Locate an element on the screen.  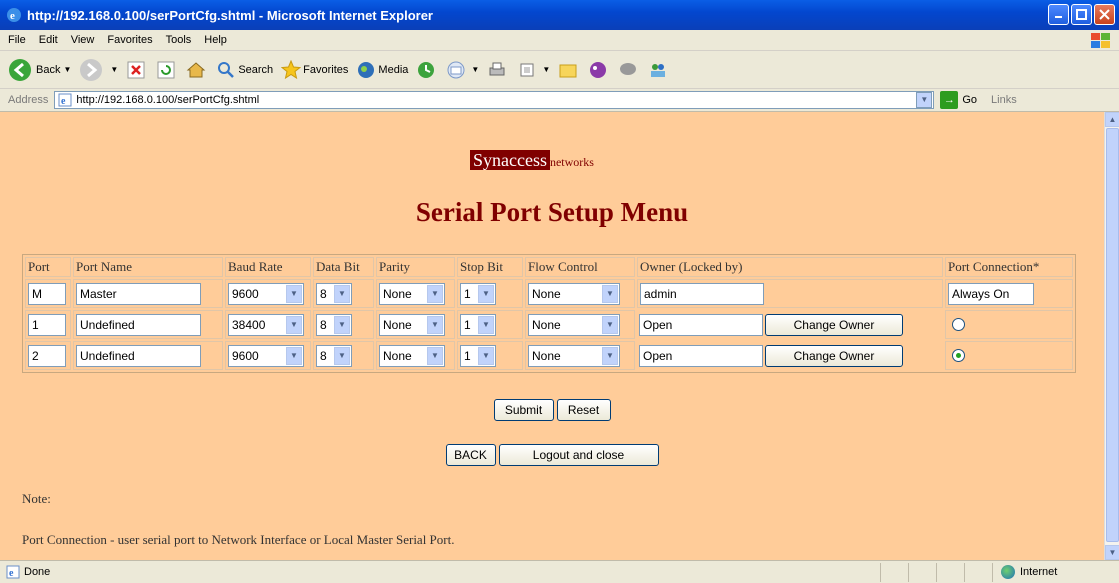
discuss-button is located at coordinates (629, 70).